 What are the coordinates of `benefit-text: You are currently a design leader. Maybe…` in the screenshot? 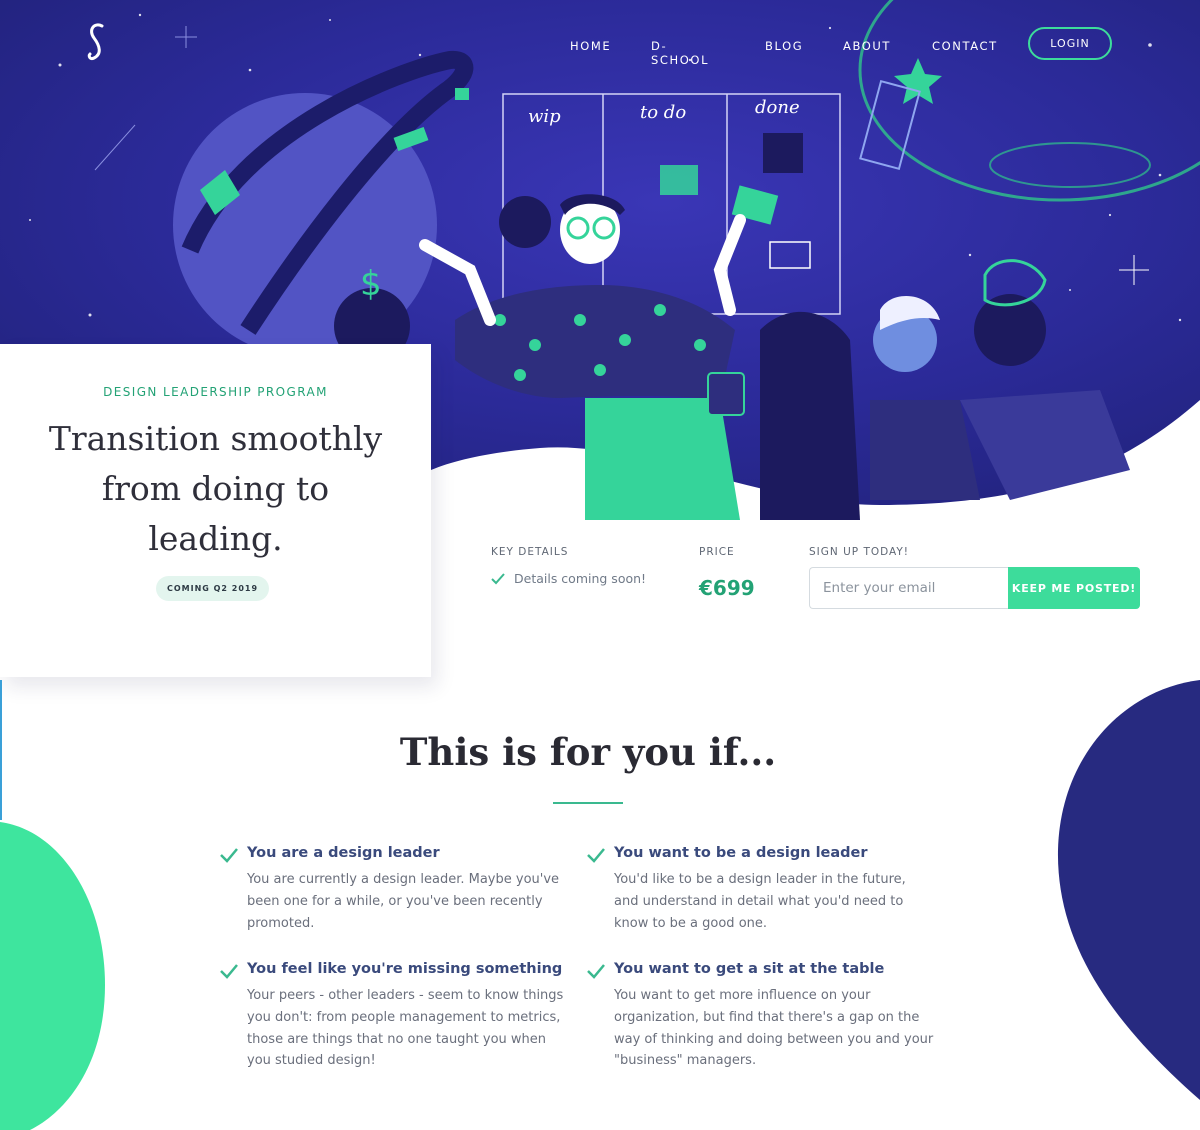 It's located at (403, 901).